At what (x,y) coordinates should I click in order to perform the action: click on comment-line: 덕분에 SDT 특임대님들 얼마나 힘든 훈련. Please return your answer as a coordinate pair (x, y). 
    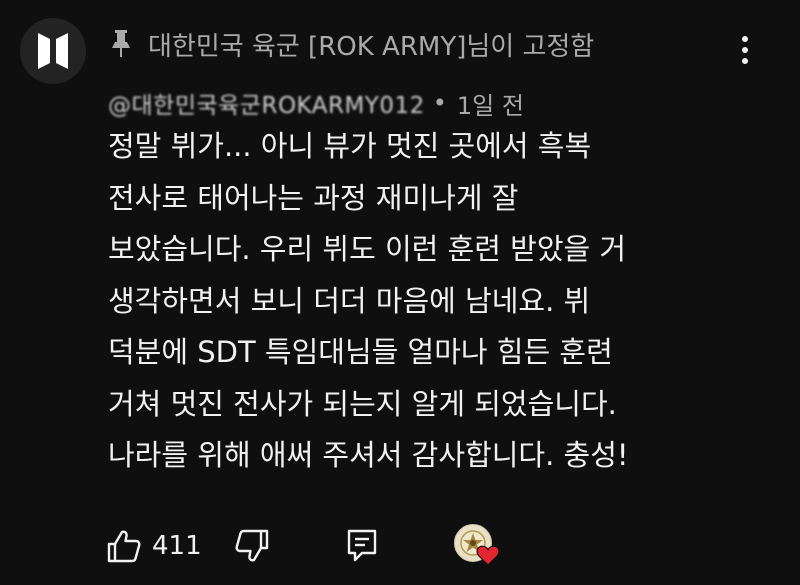
    Looking at the image, I should click on (360, 352).